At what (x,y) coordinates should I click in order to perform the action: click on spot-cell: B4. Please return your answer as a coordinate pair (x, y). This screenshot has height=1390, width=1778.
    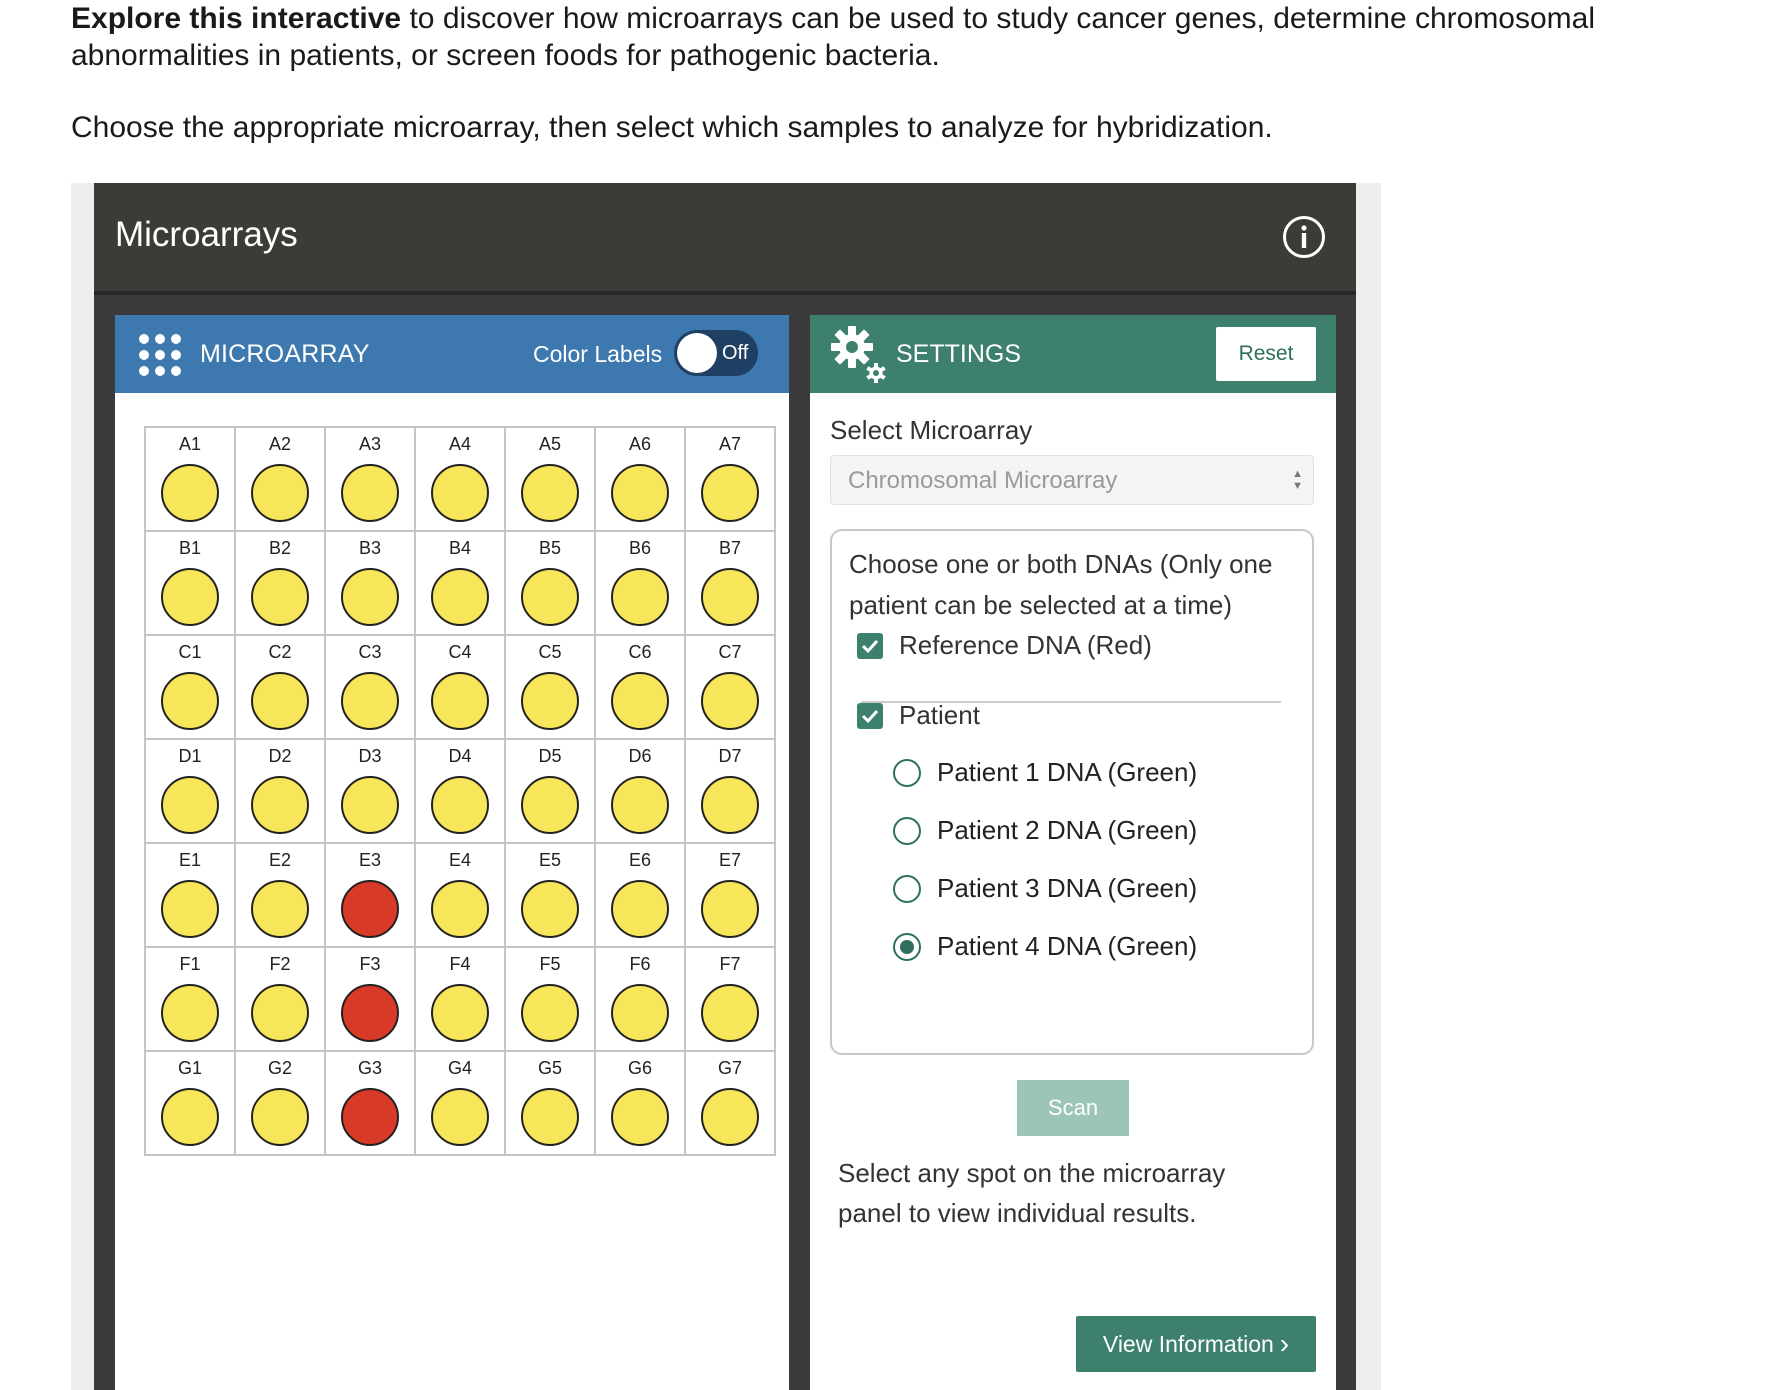
    Looking at the image, I should click on (460, 583).